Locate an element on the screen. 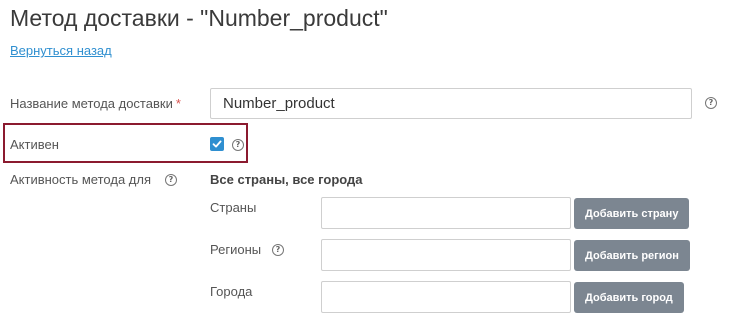 The height and width of the screenshot is (318, 740). activity-label: Активность метода для is located at coordinates (81, 179).